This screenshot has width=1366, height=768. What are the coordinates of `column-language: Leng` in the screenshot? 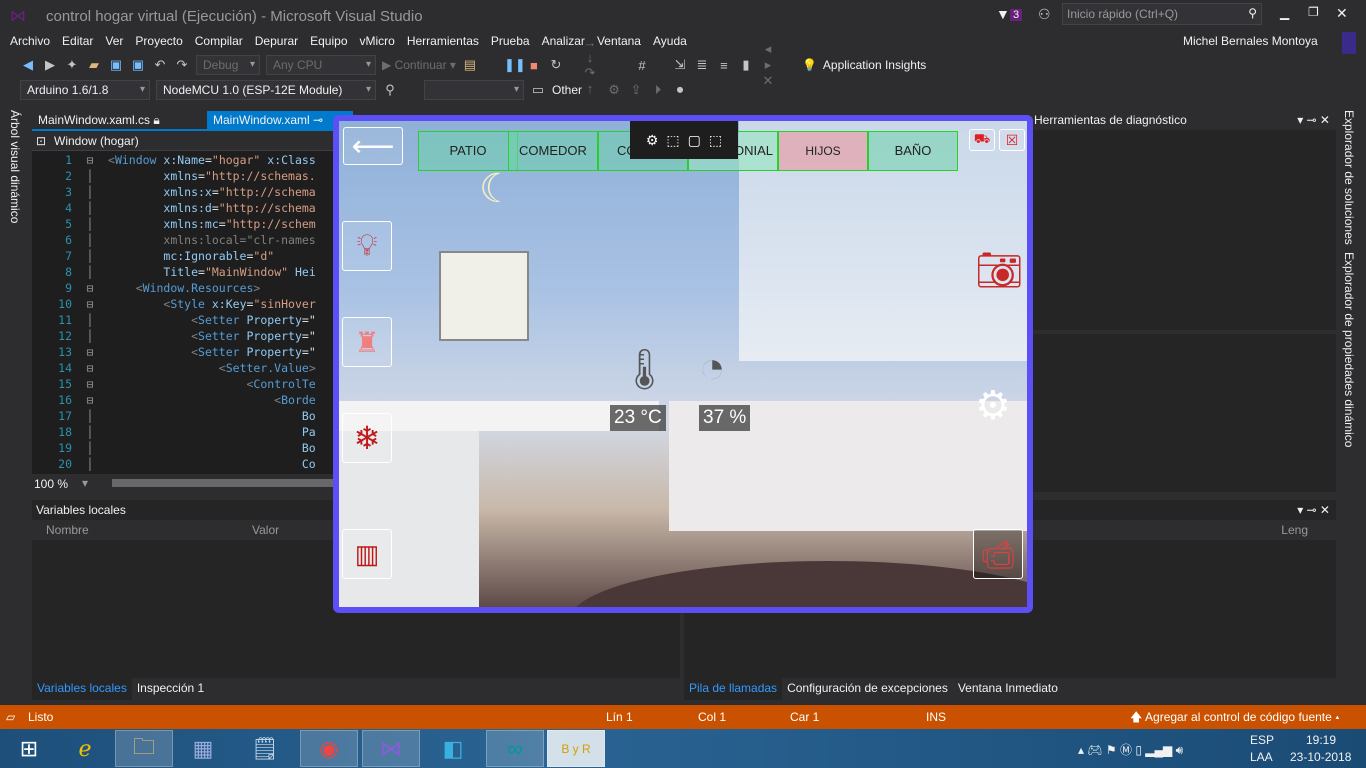 It's located at (1294, 530).